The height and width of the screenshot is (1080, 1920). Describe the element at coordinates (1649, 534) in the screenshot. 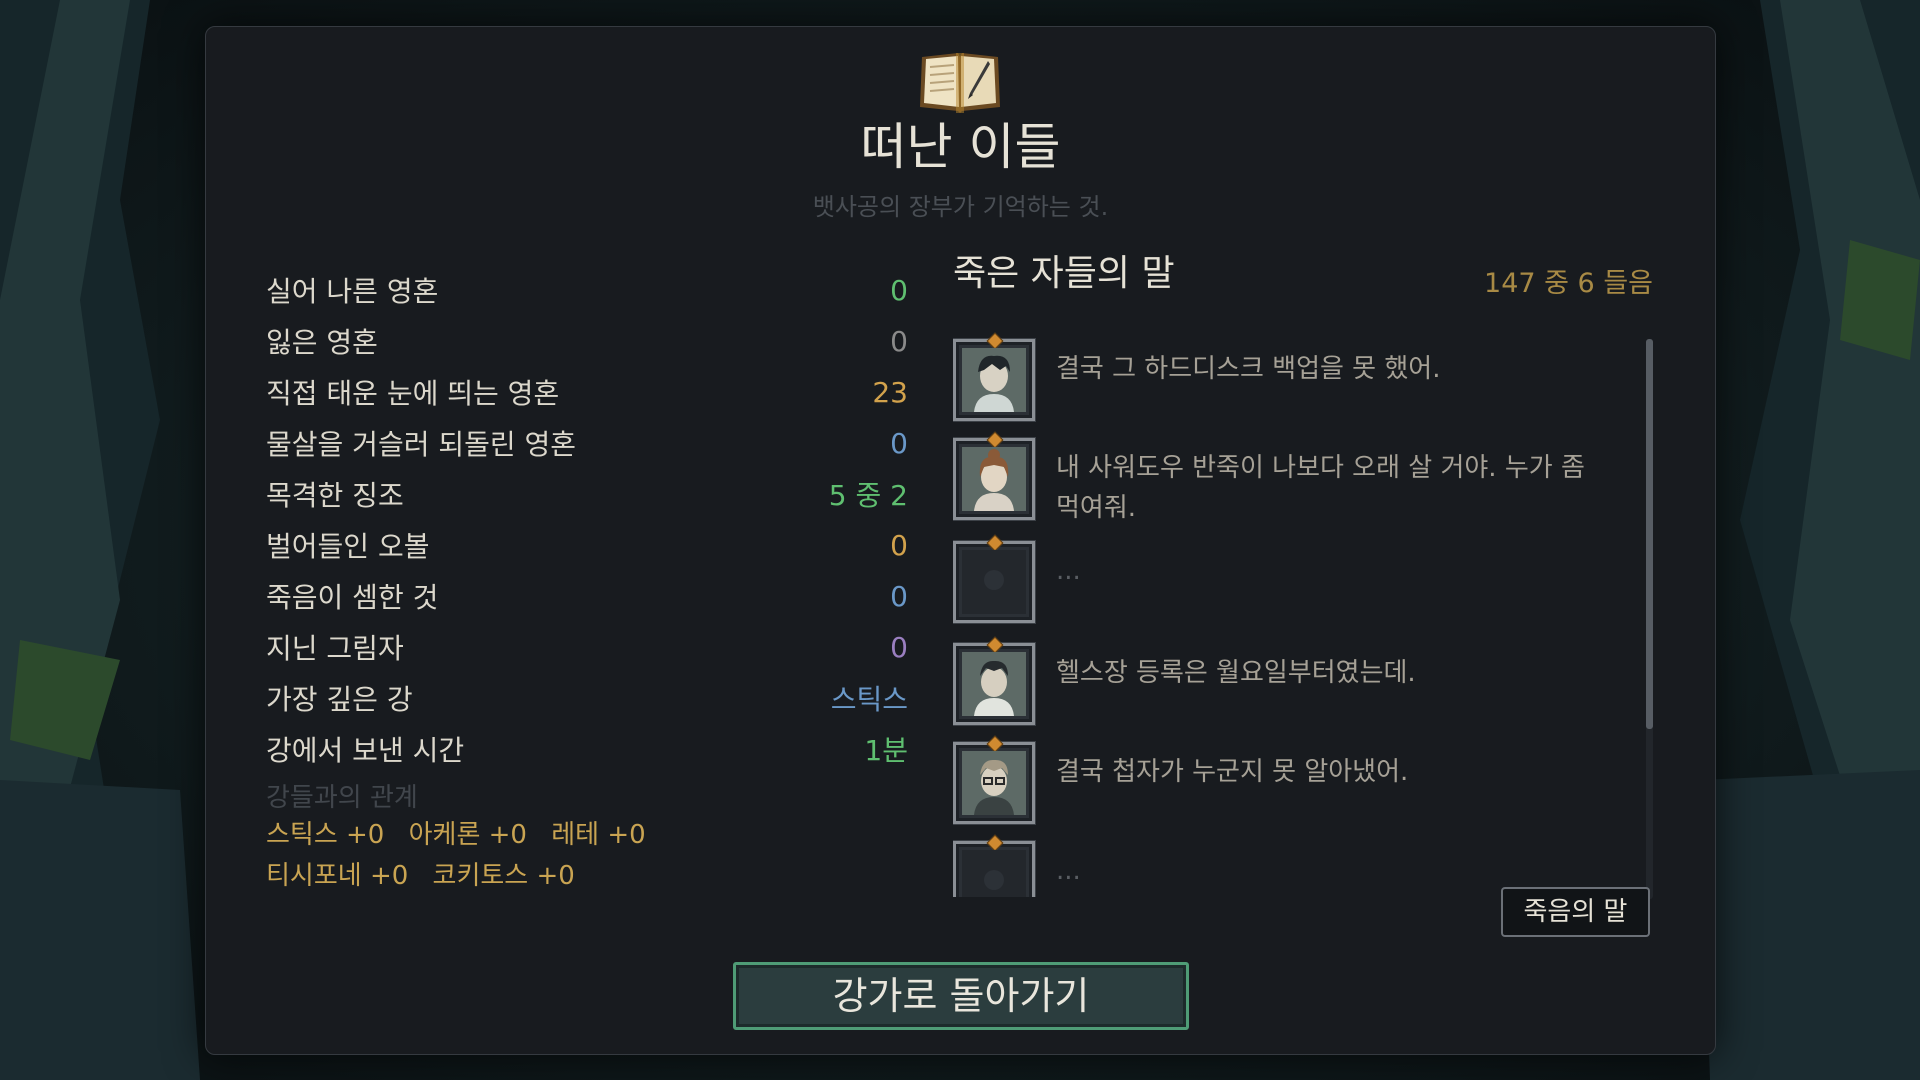

I see `scrollbar-thumb` at that location.